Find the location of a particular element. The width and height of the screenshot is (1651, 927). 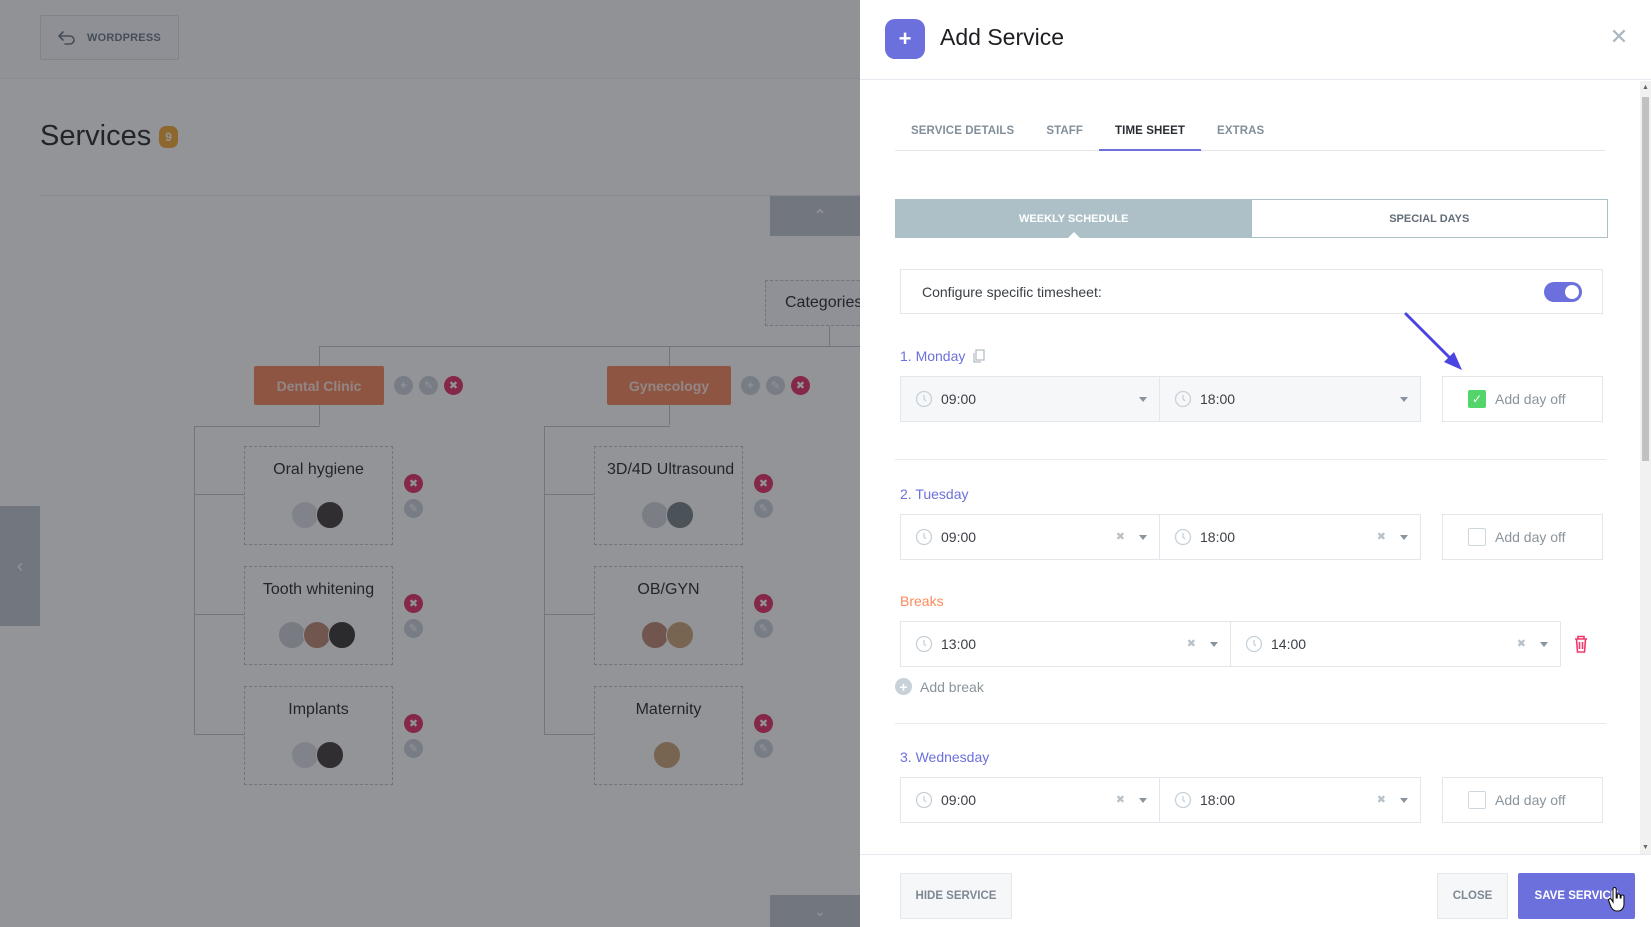

scroll-up-arrow-icon: ▲ is located at coordinates (1645, 87).